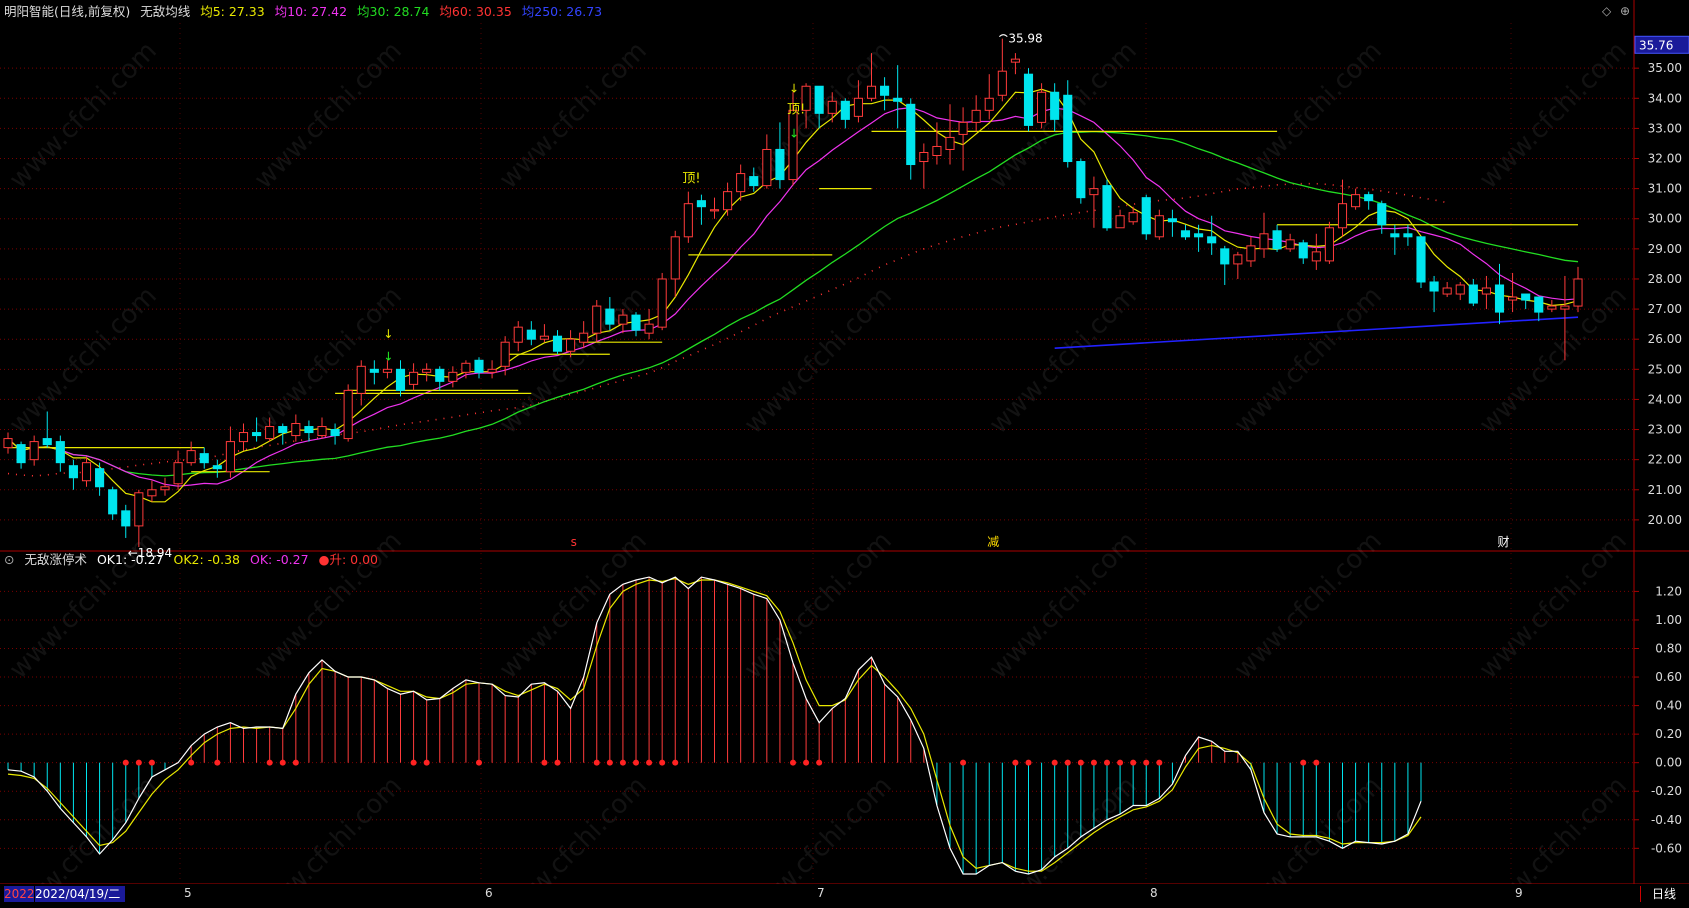  What do you see at coordinates (1666, 791) in the screenshot?
I see `osc-tick-label: -0.20` at bounding box center [1666, 791].